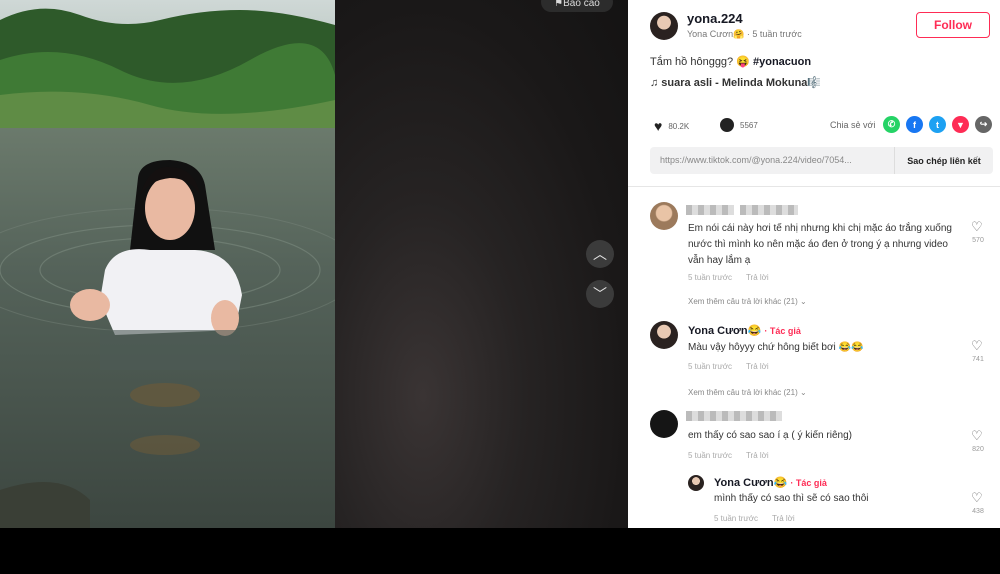 The image size is (1000, 574). What do you see at coordinates (853, 125) in the screenshot?
I see `share-label: Chia sẻ với` at bounding box center [853, 125].